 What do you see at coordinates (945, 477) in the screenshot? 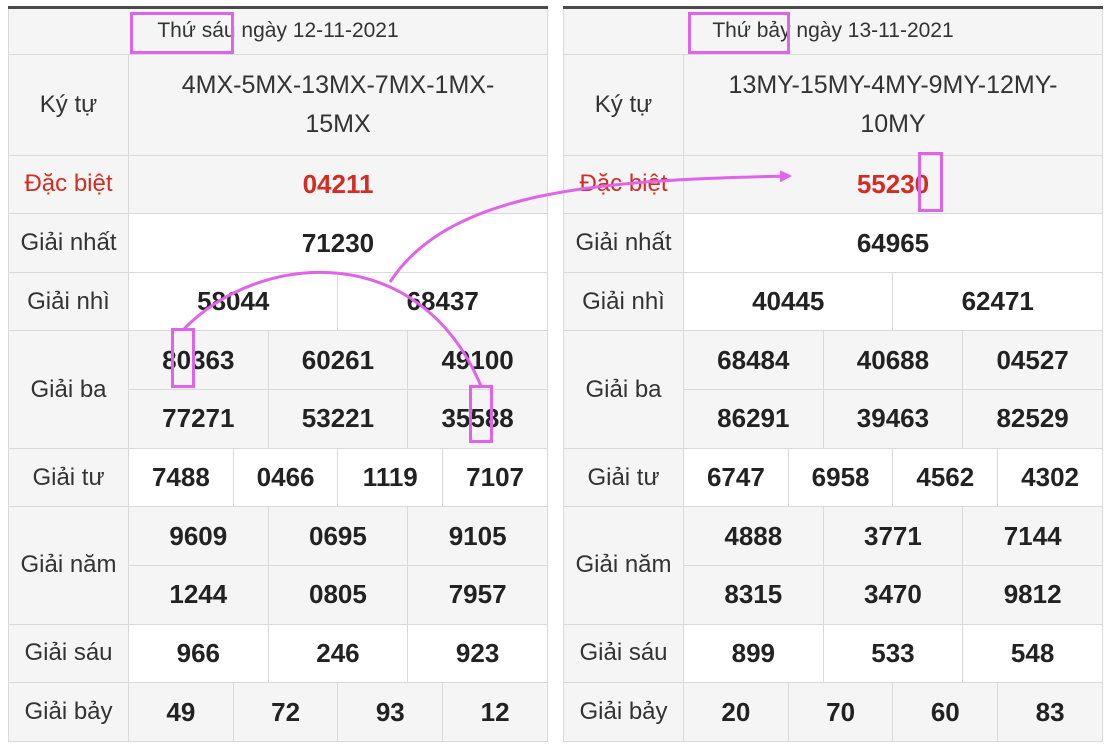
I see `fourth-prize-value: 4562` at bounding box center [945, 477].